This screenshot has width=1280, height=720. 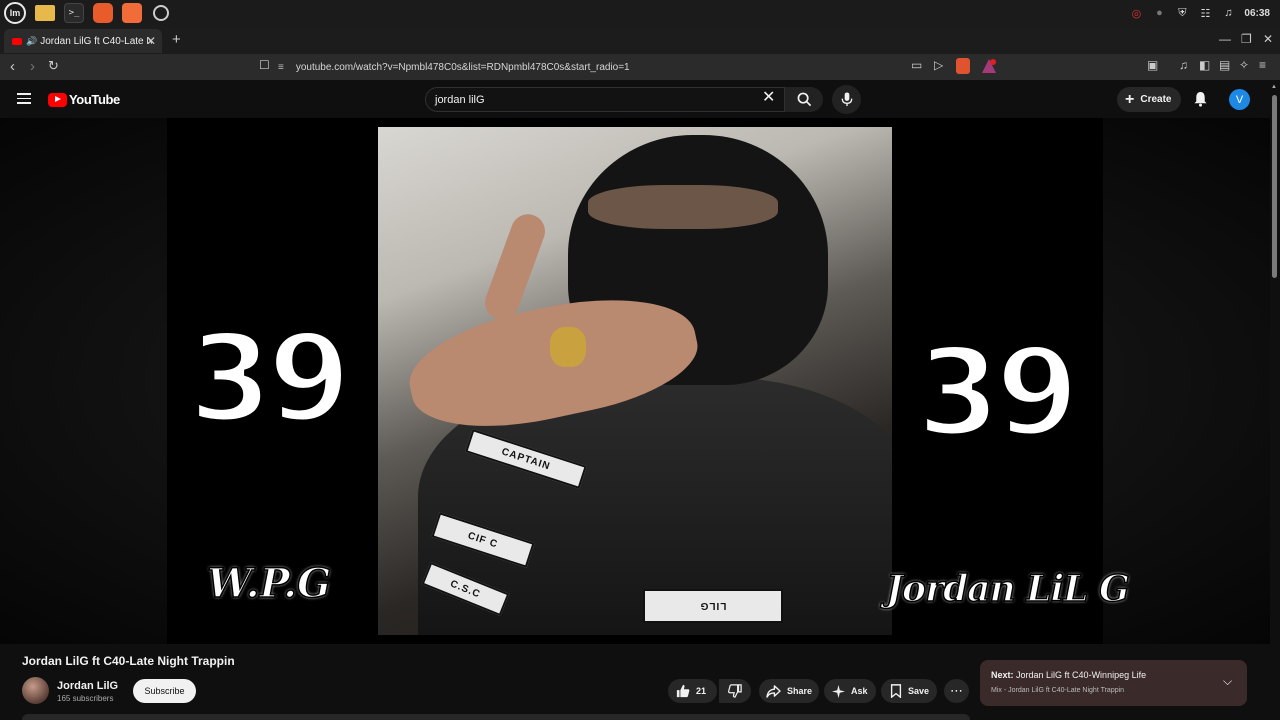 I want to click on browser-menu-icon: ≡, so click(x=1262, y=65).